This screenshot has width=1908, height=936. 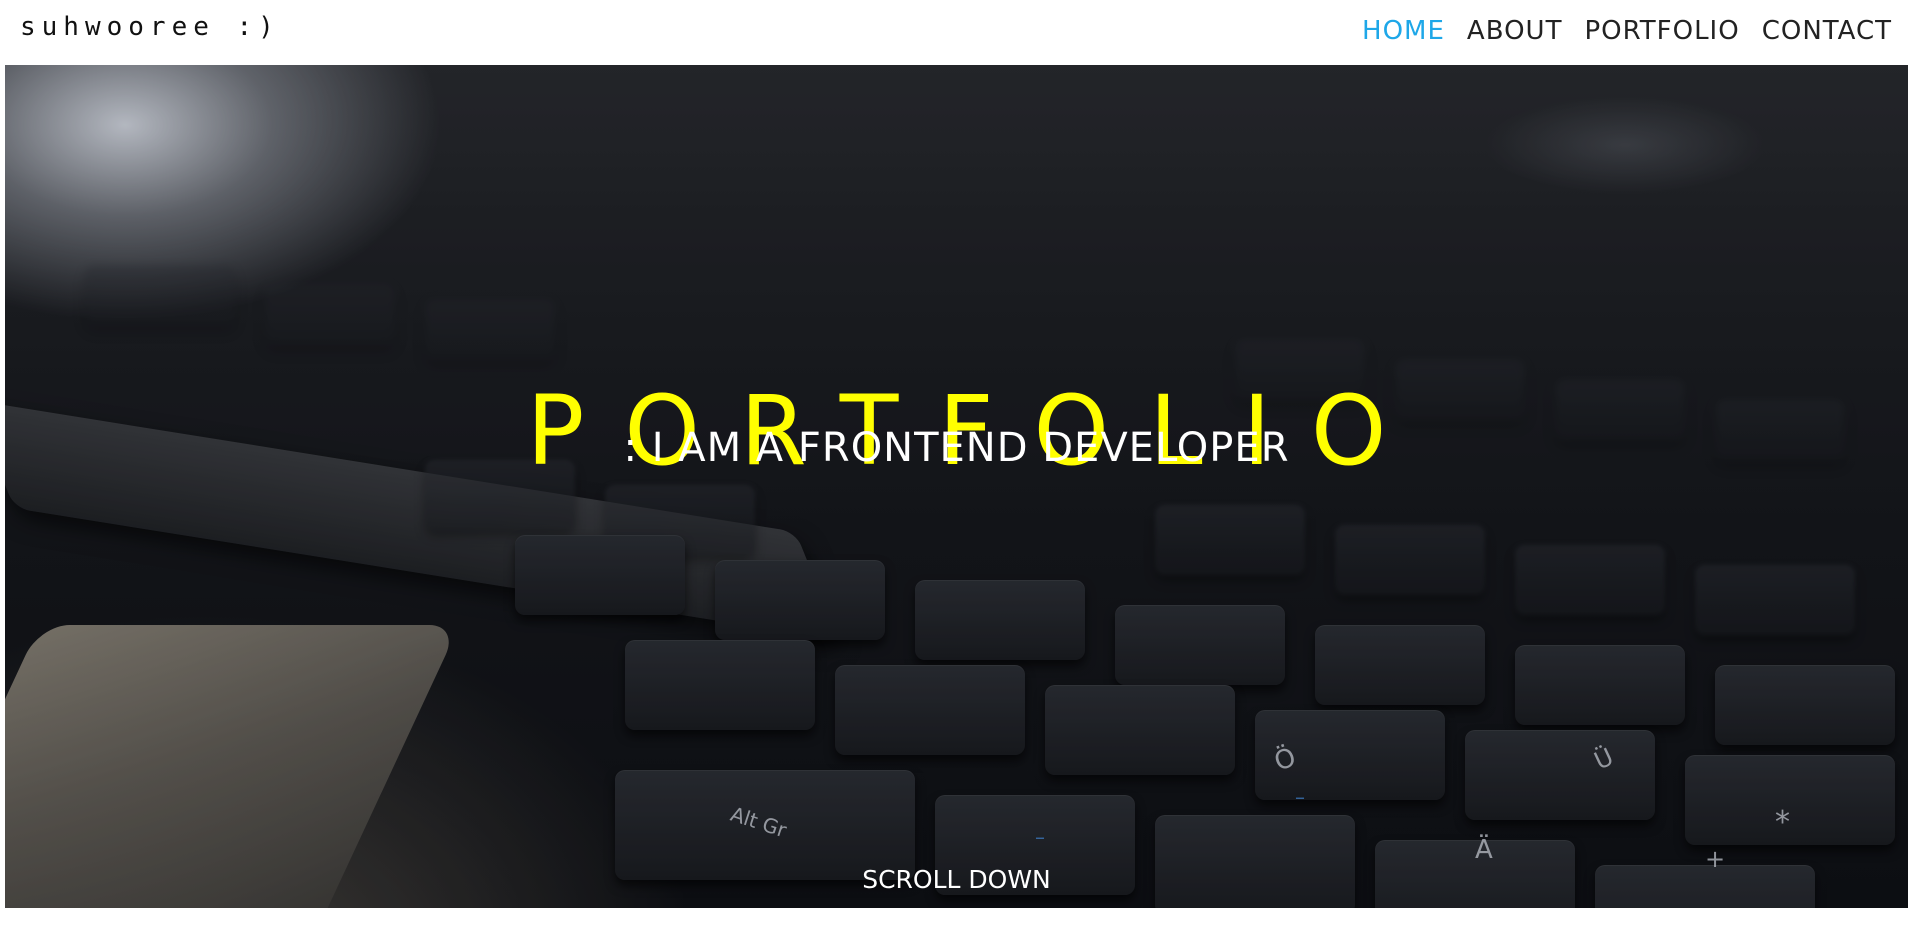 I want to click on nav-item-portfolio: PORTFOLIO, so click(x=1661, y=31).